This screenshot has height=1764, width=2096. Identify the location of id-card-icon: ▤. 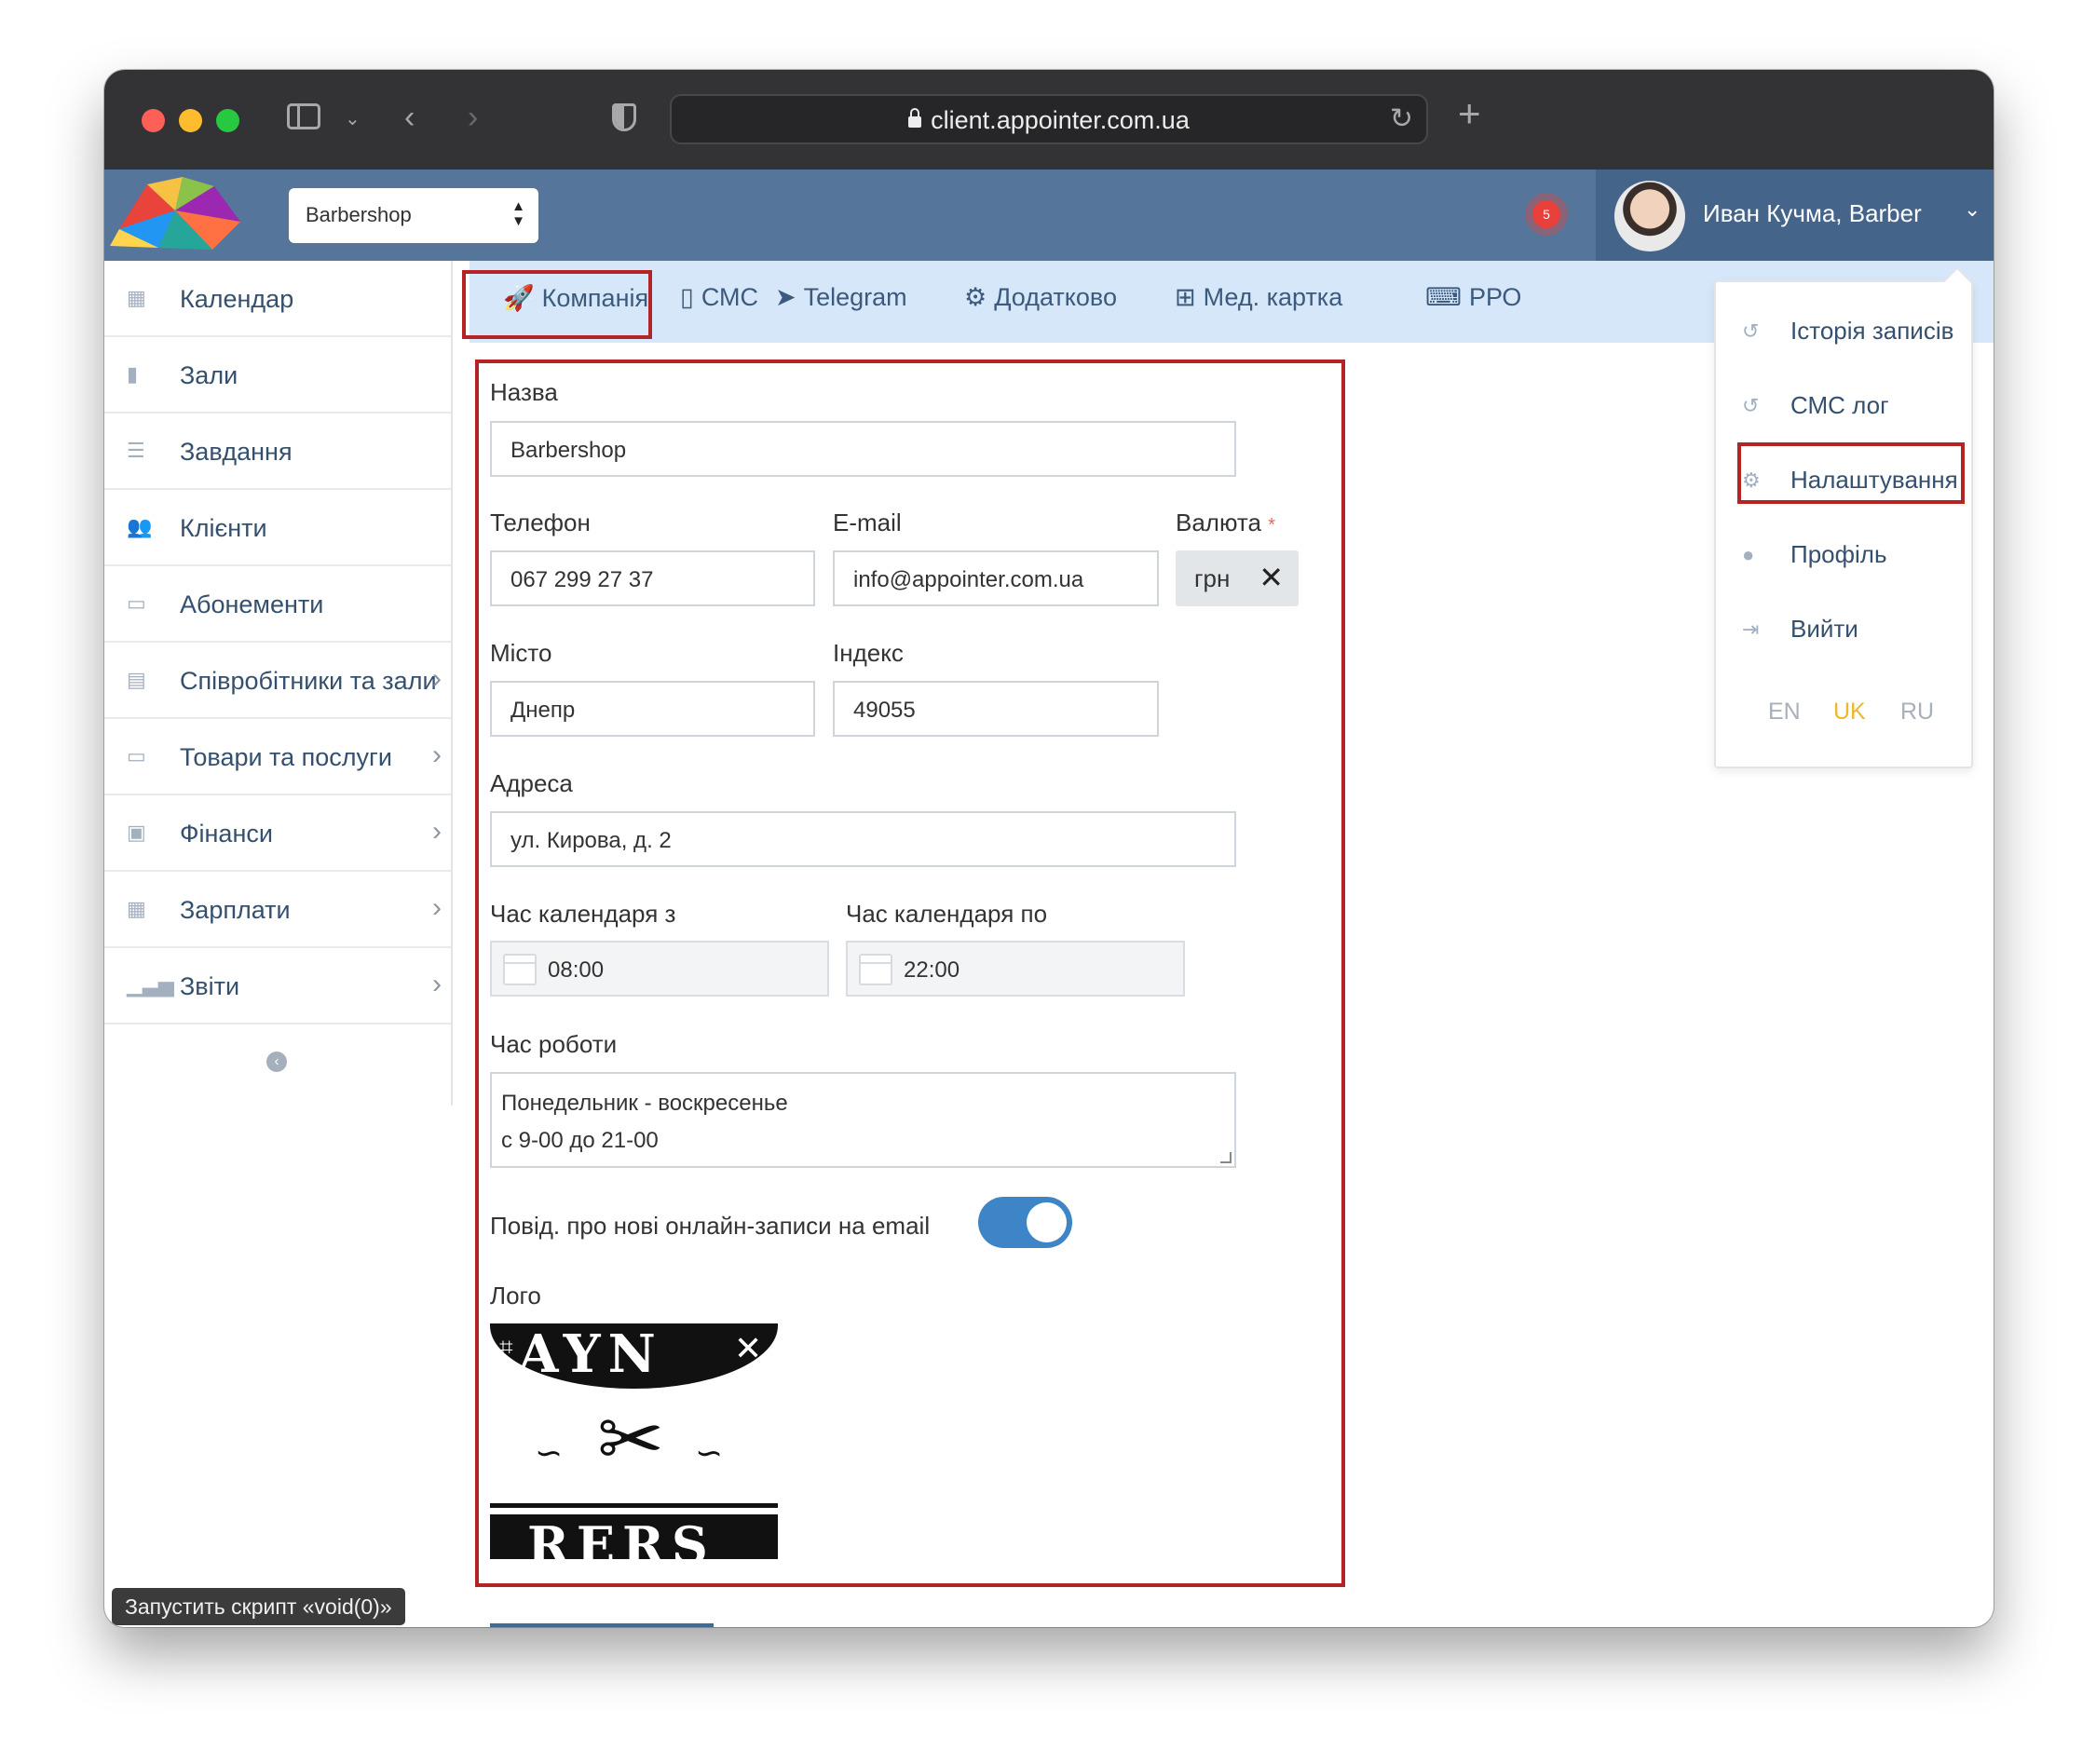
(137, 679).